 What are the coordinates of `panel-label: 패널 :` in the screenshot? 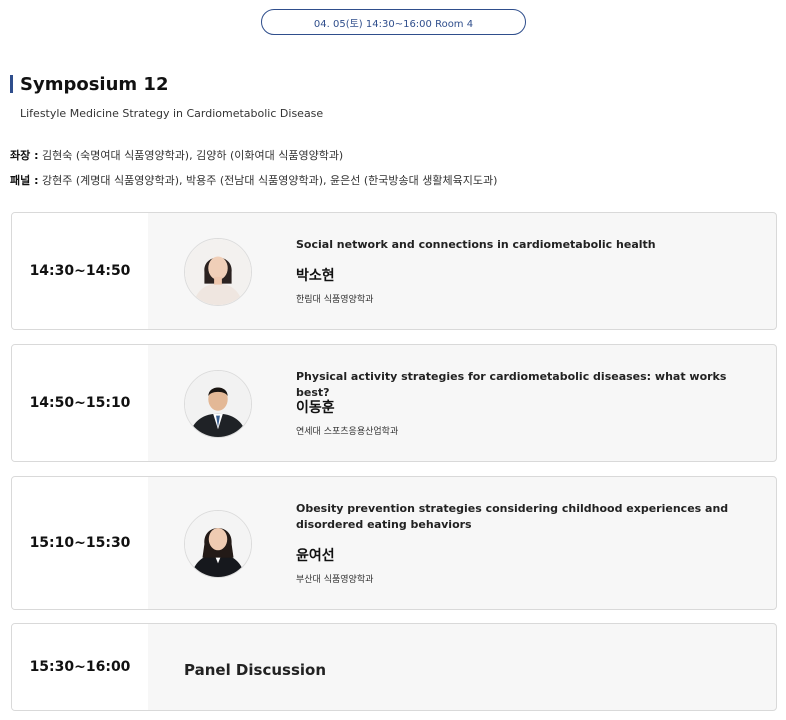 It's located at (24, 180).